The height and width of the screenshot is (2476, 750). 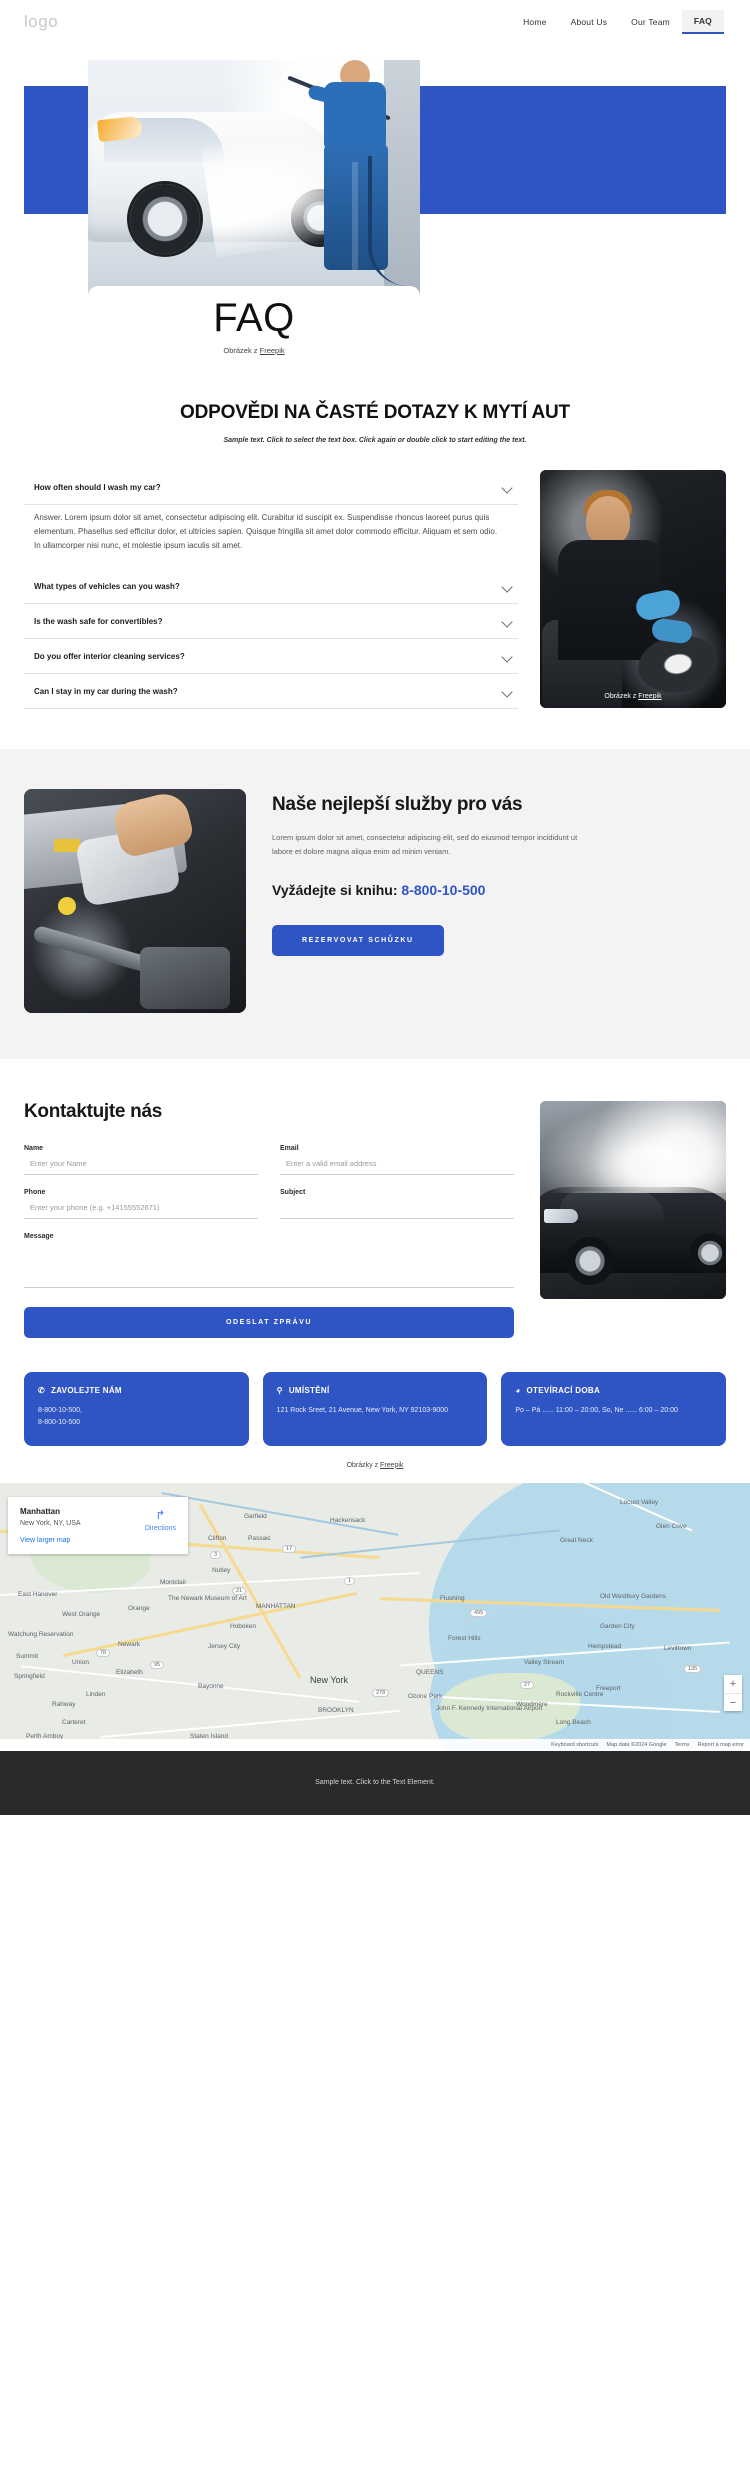 What do you see at coordinates (86, 1390) in the screenshot?
I see `info-card-title: Zavolejte nám` at bounding box center [86, 1390].